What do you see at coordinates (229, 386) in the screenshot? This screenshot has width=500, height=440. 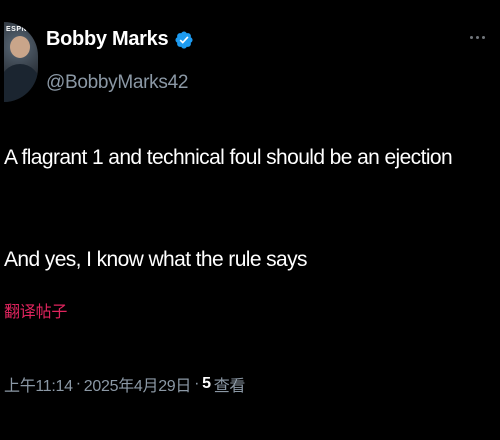 I see `views-label: 查看` at bounding box center [229, 386].